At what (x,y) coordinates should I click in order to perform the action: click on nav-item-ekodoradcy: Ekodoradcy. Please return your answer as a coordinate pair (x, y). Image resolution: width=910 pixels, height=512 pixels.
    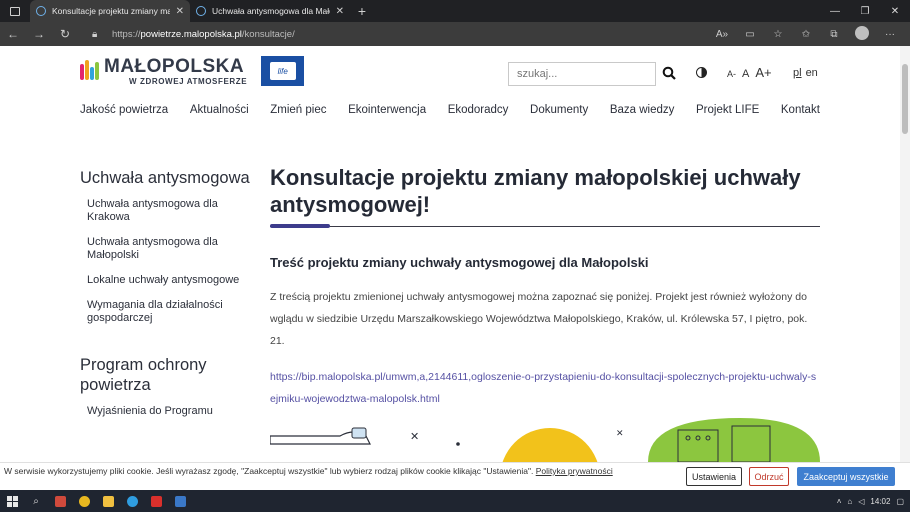
    Looking at the image, I should click on (478, 110).